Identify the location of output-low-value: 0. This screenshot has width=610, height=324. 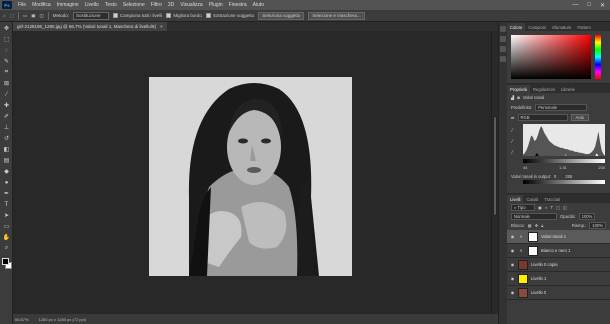
(555, 176).